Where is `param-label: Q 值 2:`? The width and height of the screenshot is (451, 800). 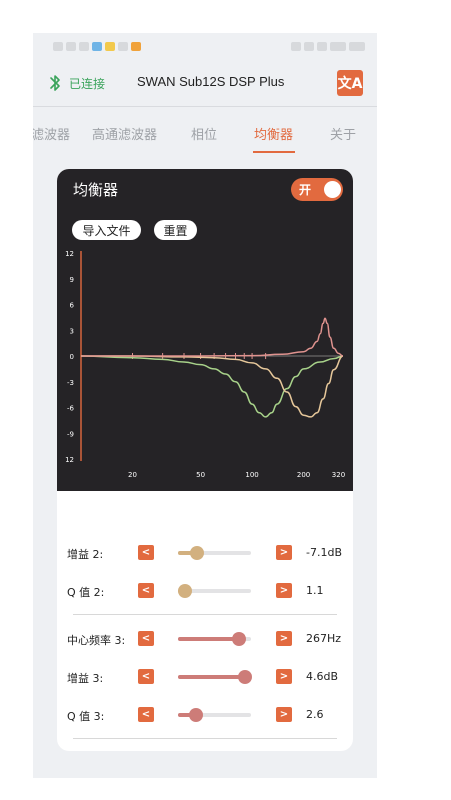 param-label: Q 值 2: is located at coordinates (86, 592).